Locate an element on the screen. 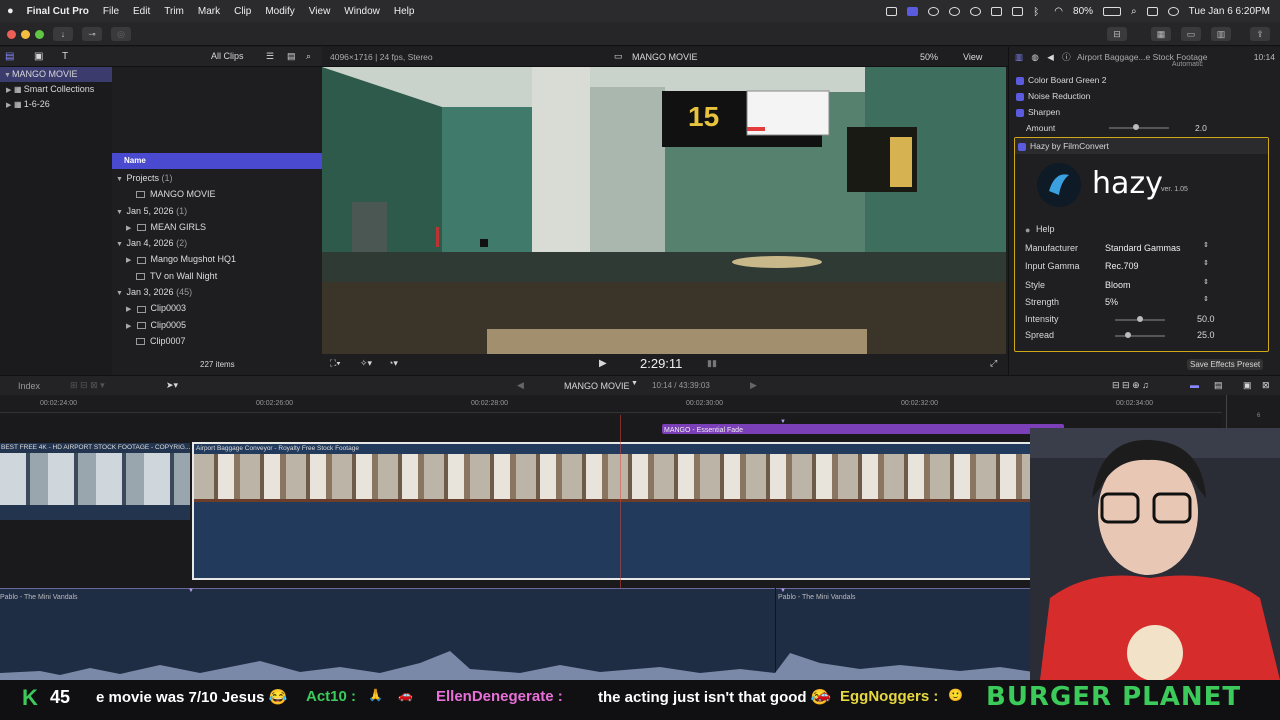 The height and width of the screenshot is (720, 1280). control-center-icon is located at coordinates (1152, 11).